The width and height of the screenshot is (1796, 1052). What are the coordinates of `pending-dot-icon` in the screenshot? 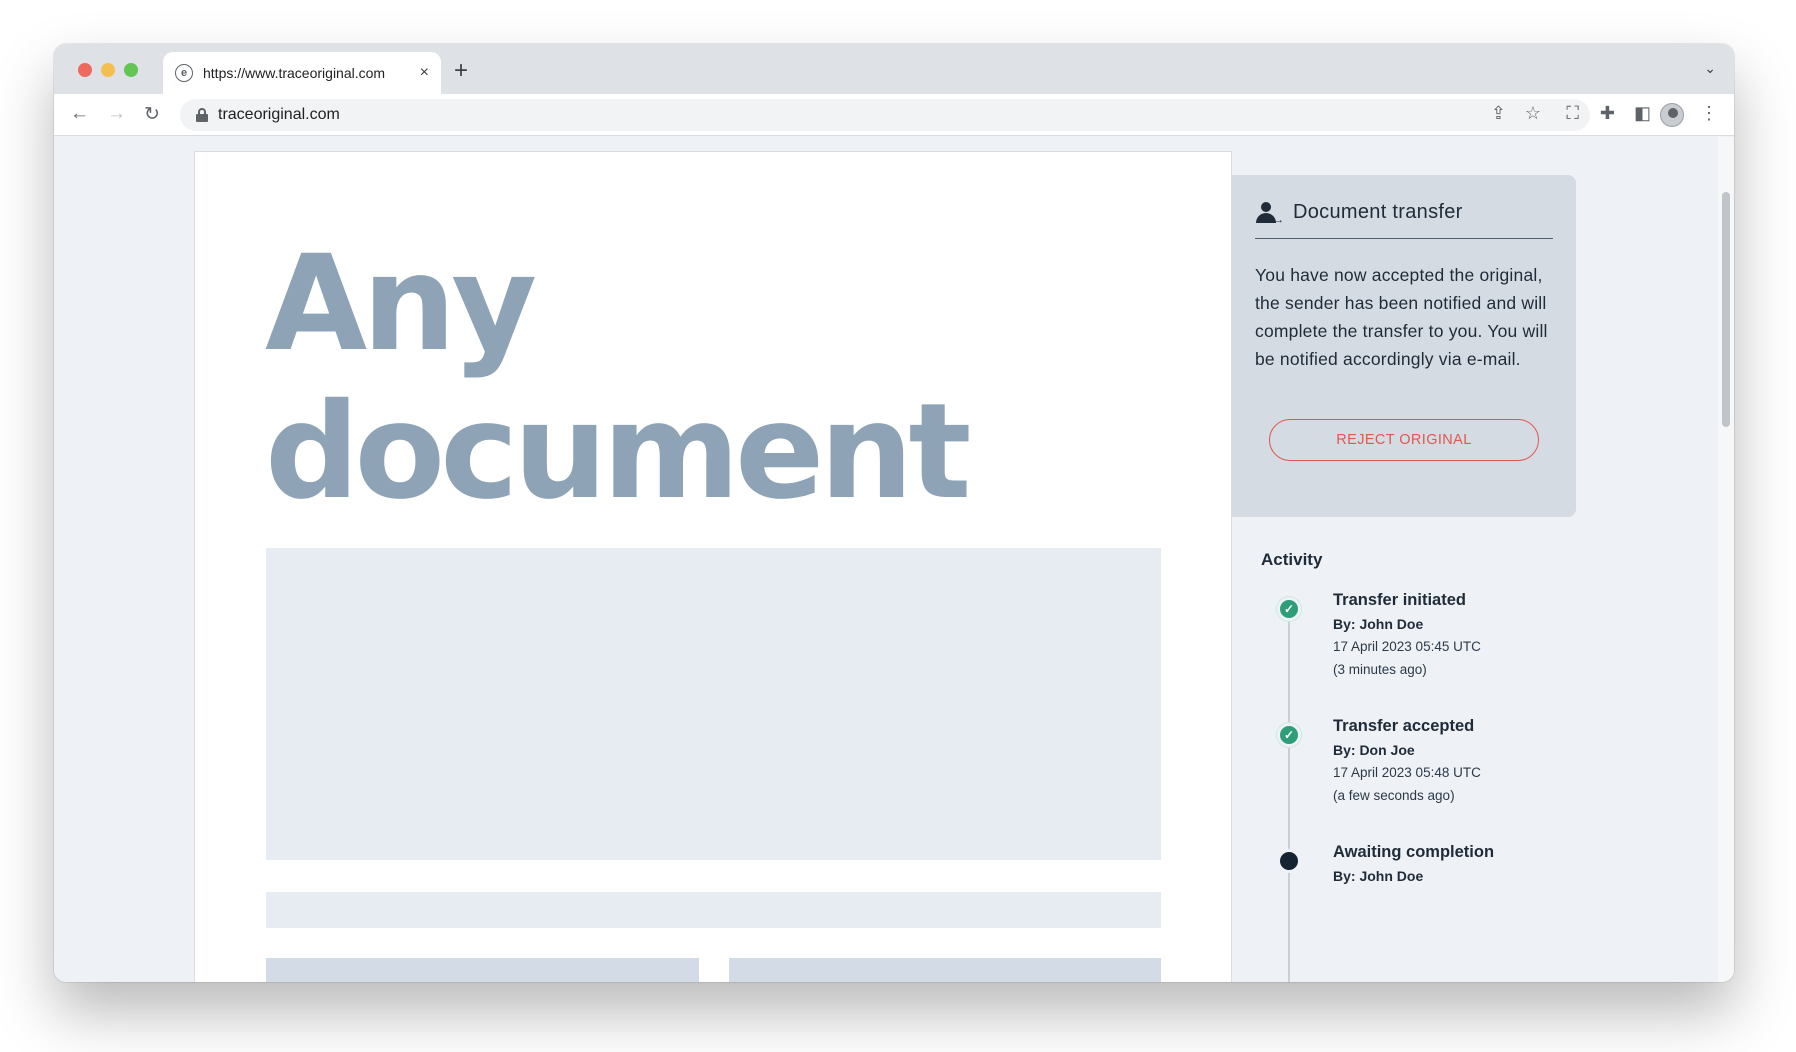 It's located at (1289, 861).